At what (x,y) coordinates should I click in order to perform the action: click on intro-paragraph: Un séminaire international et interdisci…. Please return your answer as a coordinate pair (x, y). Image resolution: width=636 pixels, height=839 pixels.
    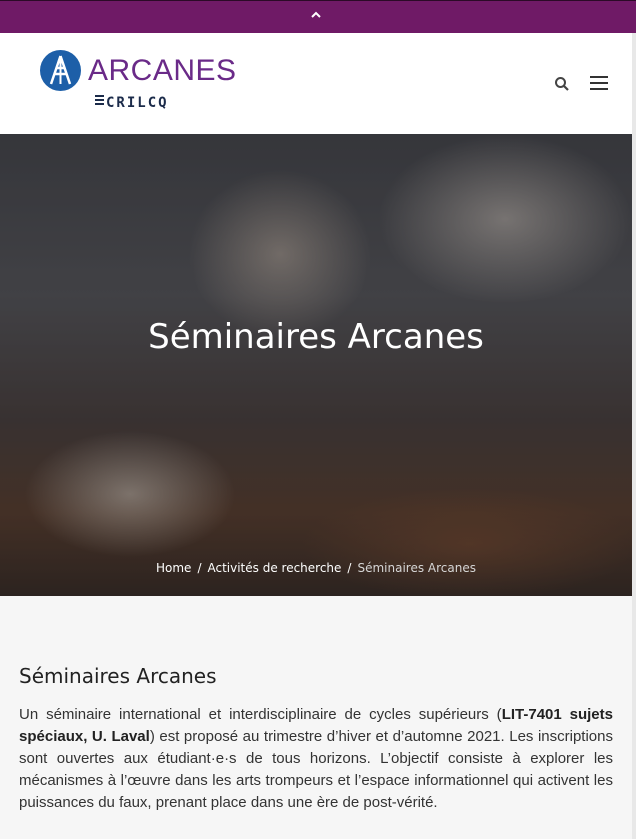
    Looking at the image, I should click on (316, 759).